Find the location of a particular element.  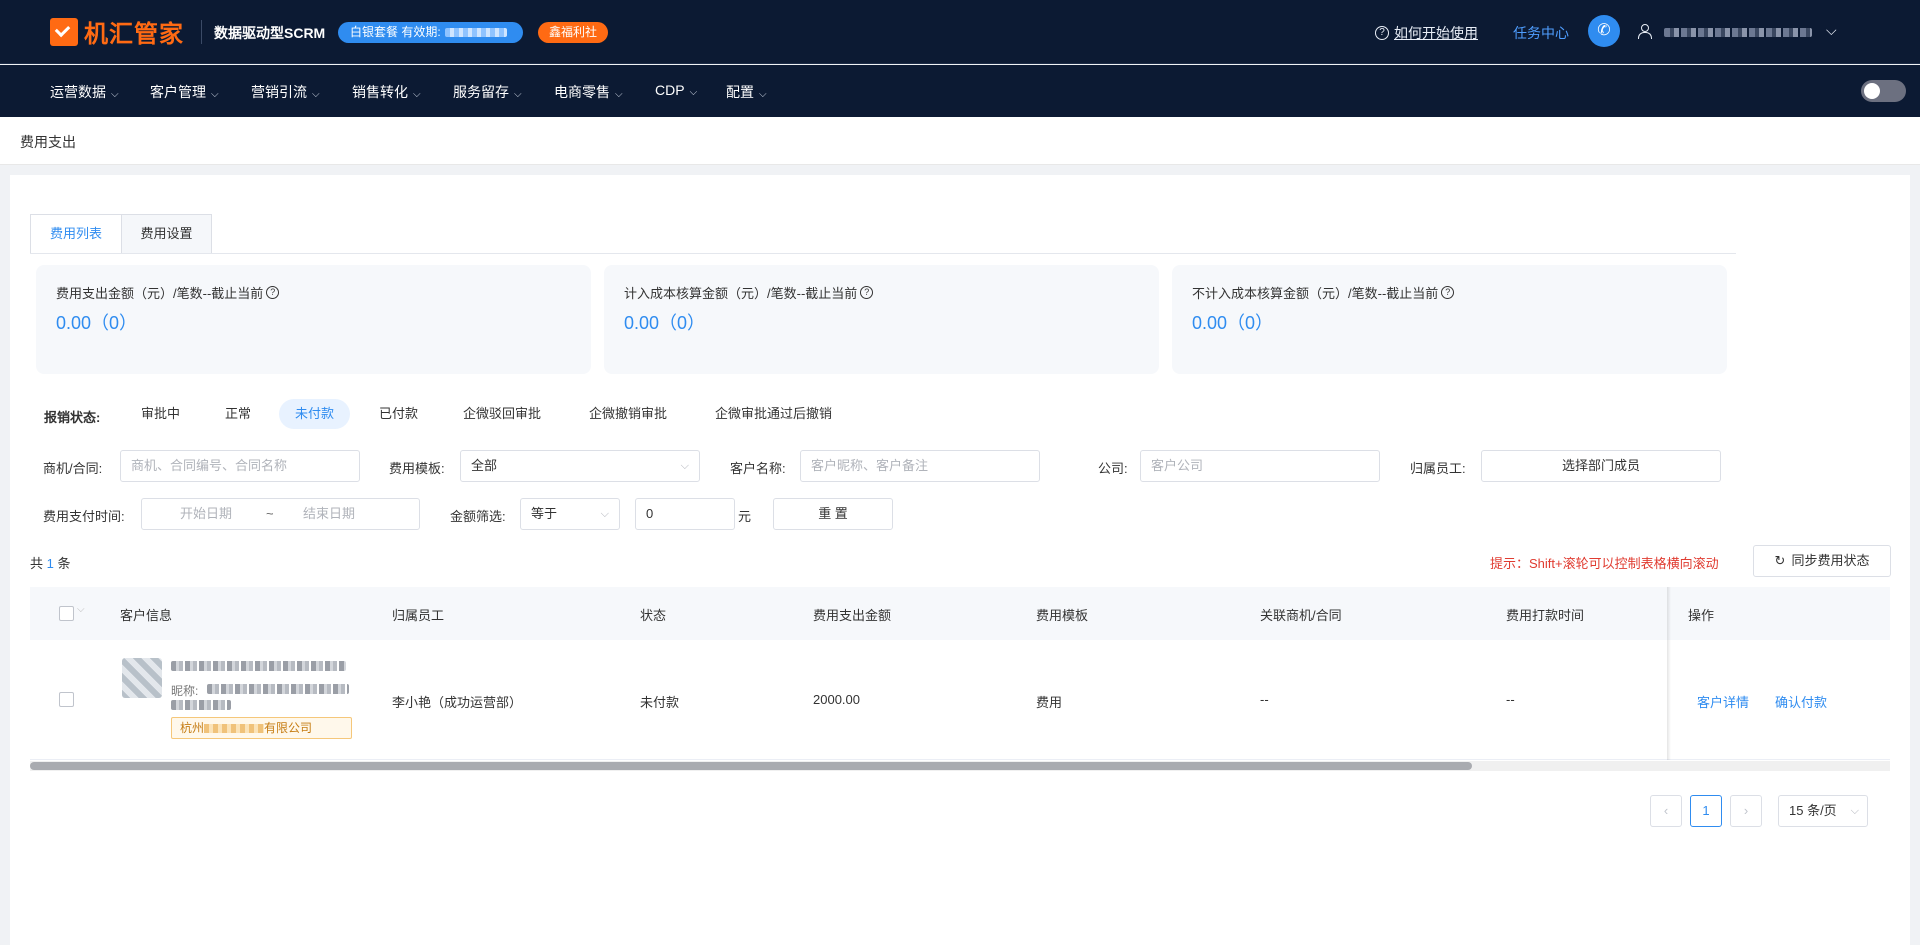

status-option-wecom-rejected: 企微驳回审批 is located at coordinates (502, 414).